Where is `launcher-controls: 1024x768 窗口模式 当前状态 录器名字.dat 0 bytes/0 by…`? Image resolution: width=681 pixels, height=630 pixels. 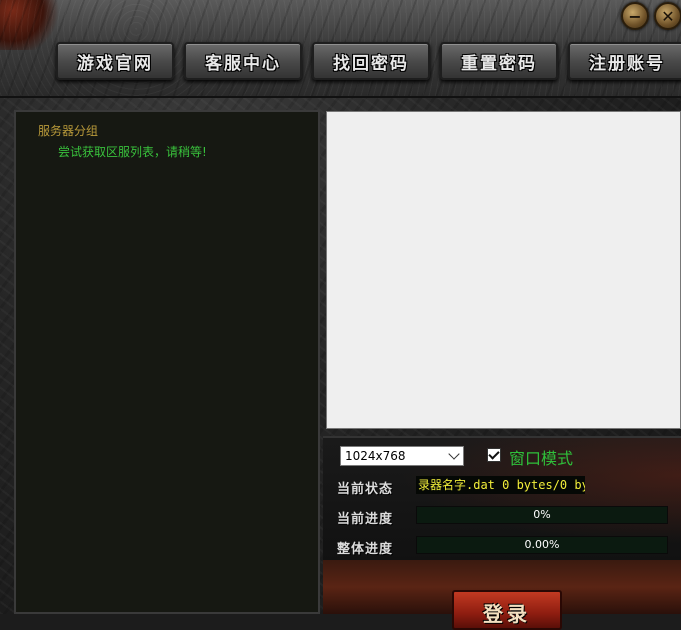
launcher-controls: 1024x768 窗口模式 当前状态 录器名字.dat 0 bytes/0 by… is located at coordinates (502, 499).